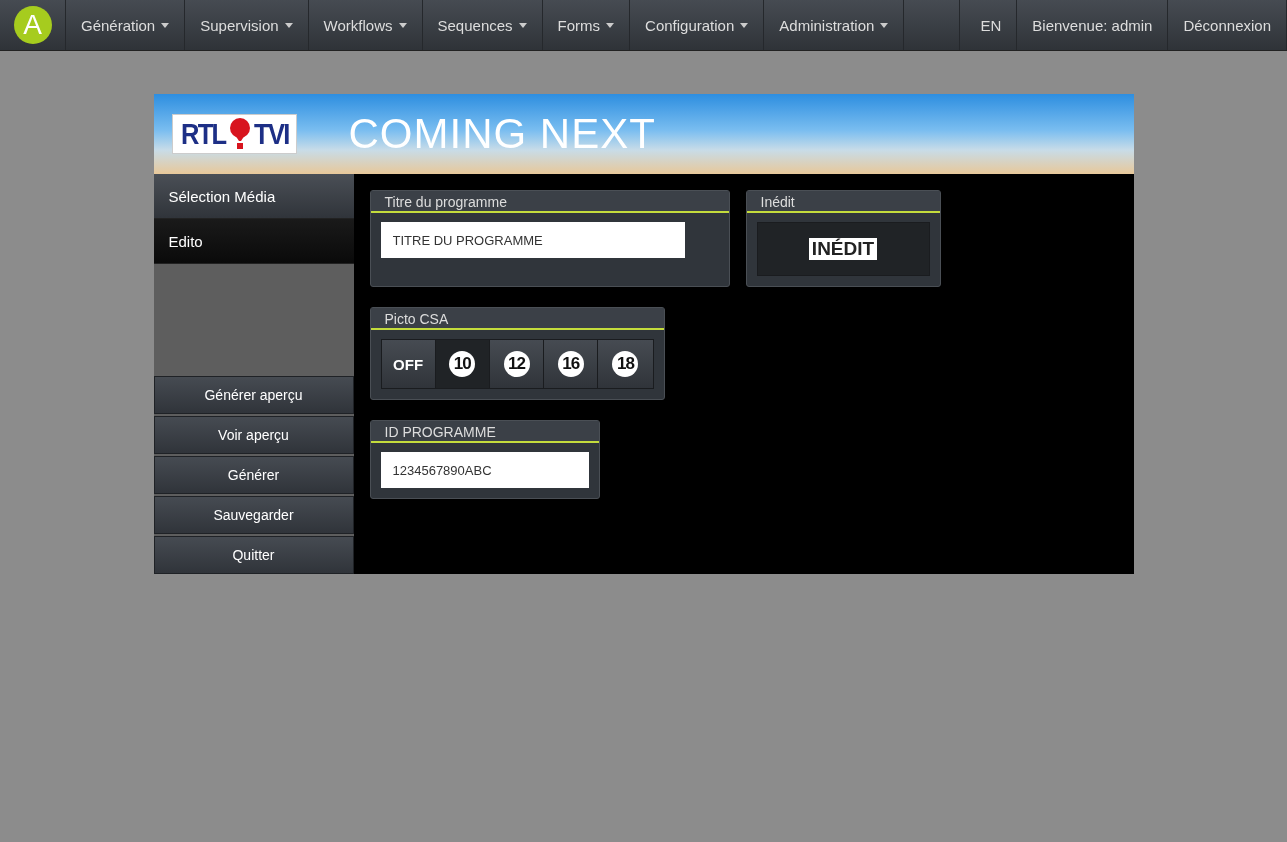 The image size is (1287, 842). Describe the element at coordinates (484, 470) in the screenshot. I see `id-field: 1234567890ABC` at that location.